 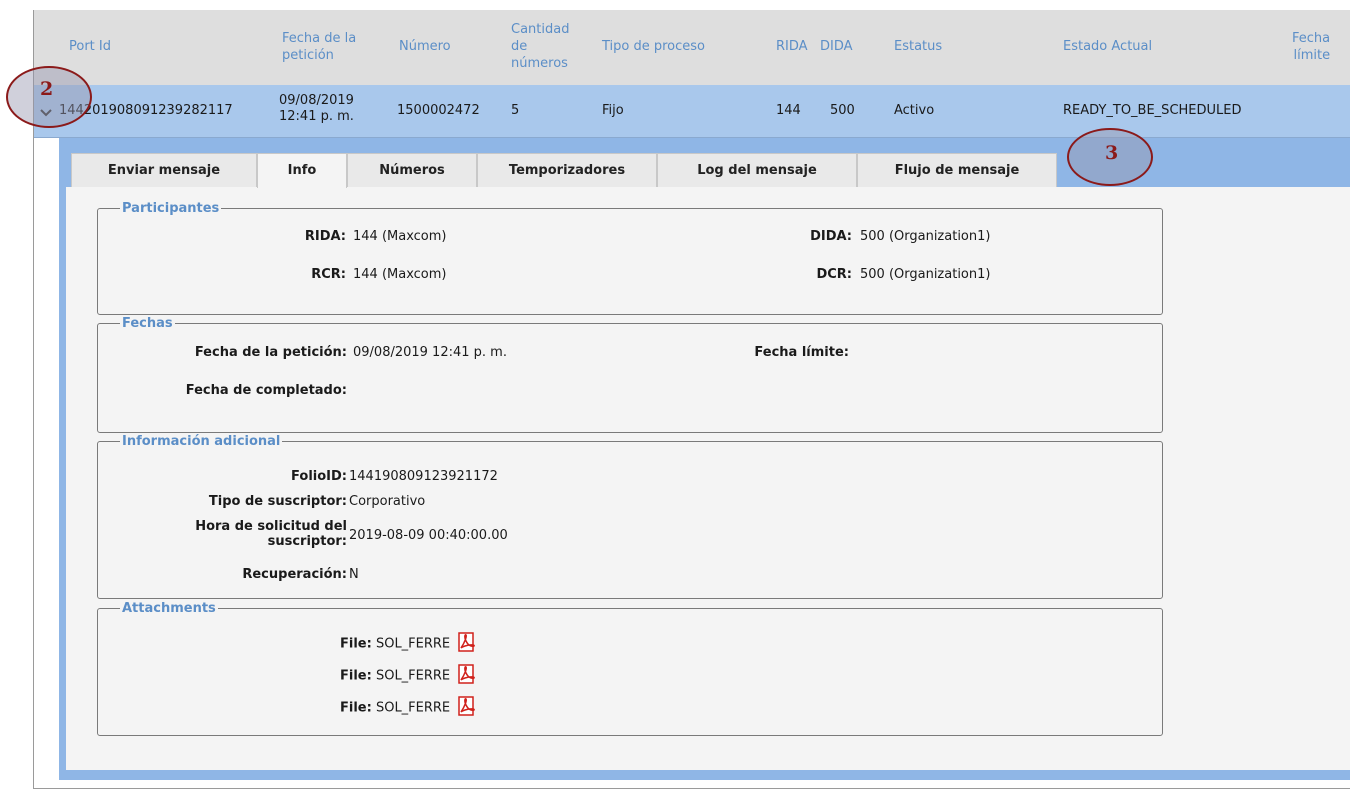 I want to click on cell-estatus: Activo, so click(x=914, y=110).